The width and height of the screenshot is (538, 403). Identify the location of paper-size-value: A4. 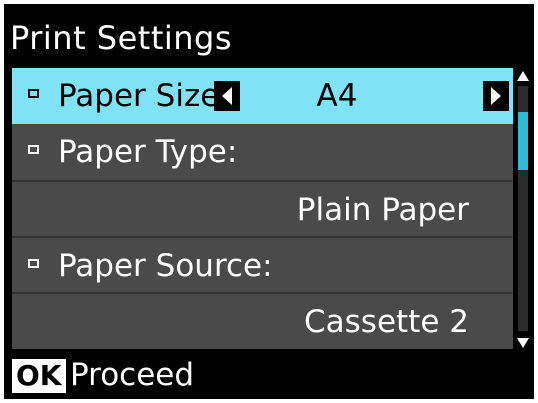
(337, 96).